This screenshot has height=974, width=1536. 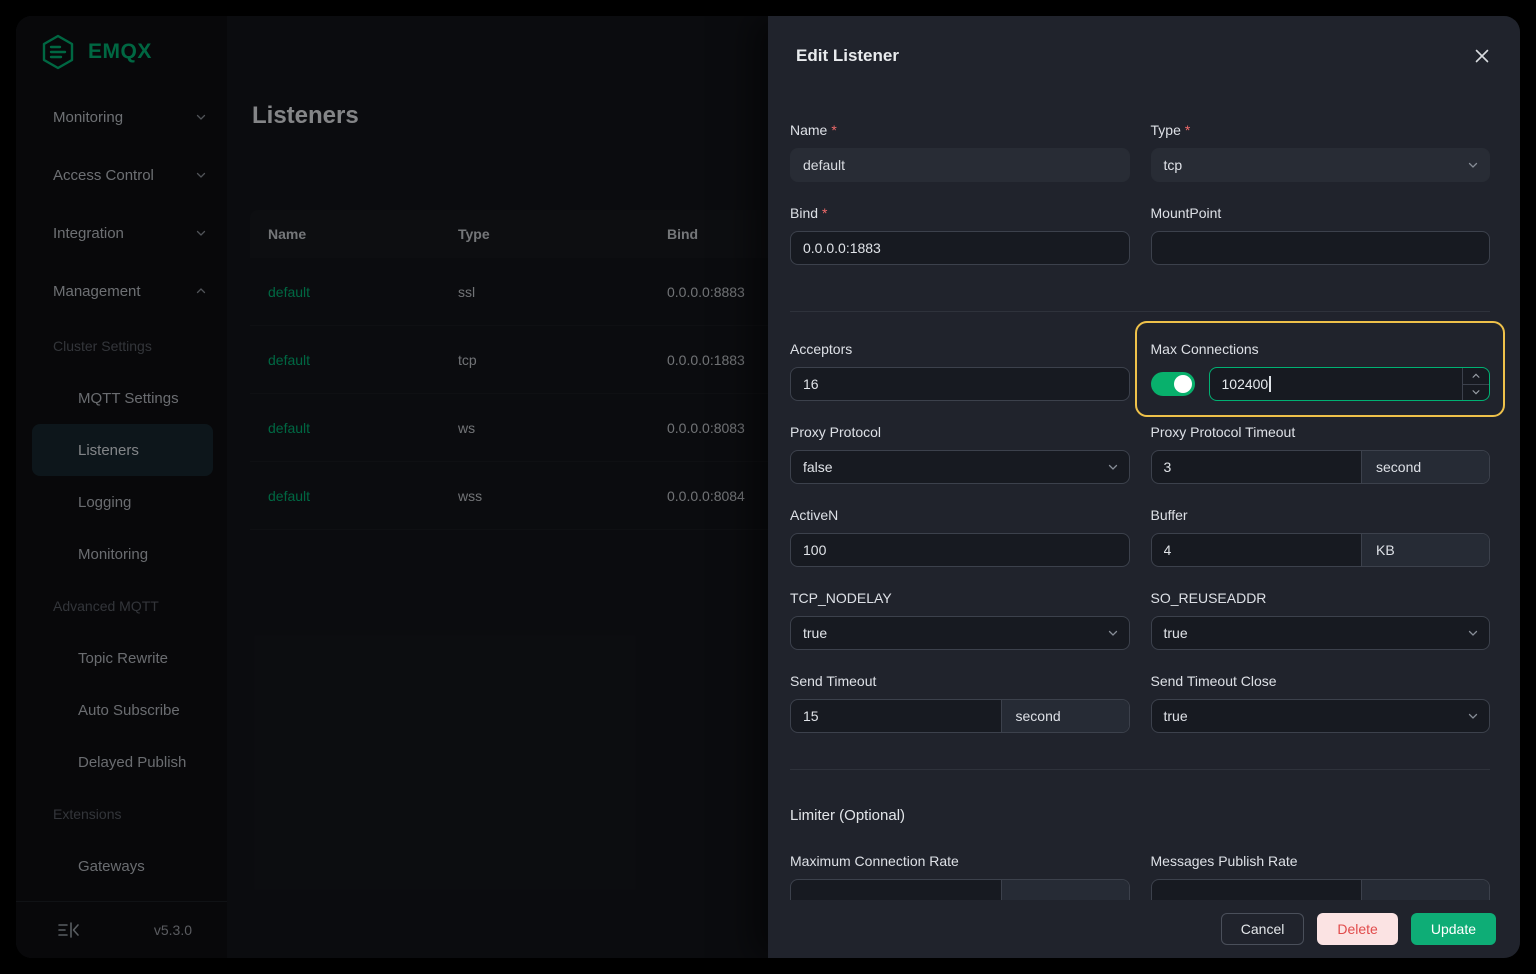 I want to click on activen-label: ActiveN, so click(x=814, y=515).